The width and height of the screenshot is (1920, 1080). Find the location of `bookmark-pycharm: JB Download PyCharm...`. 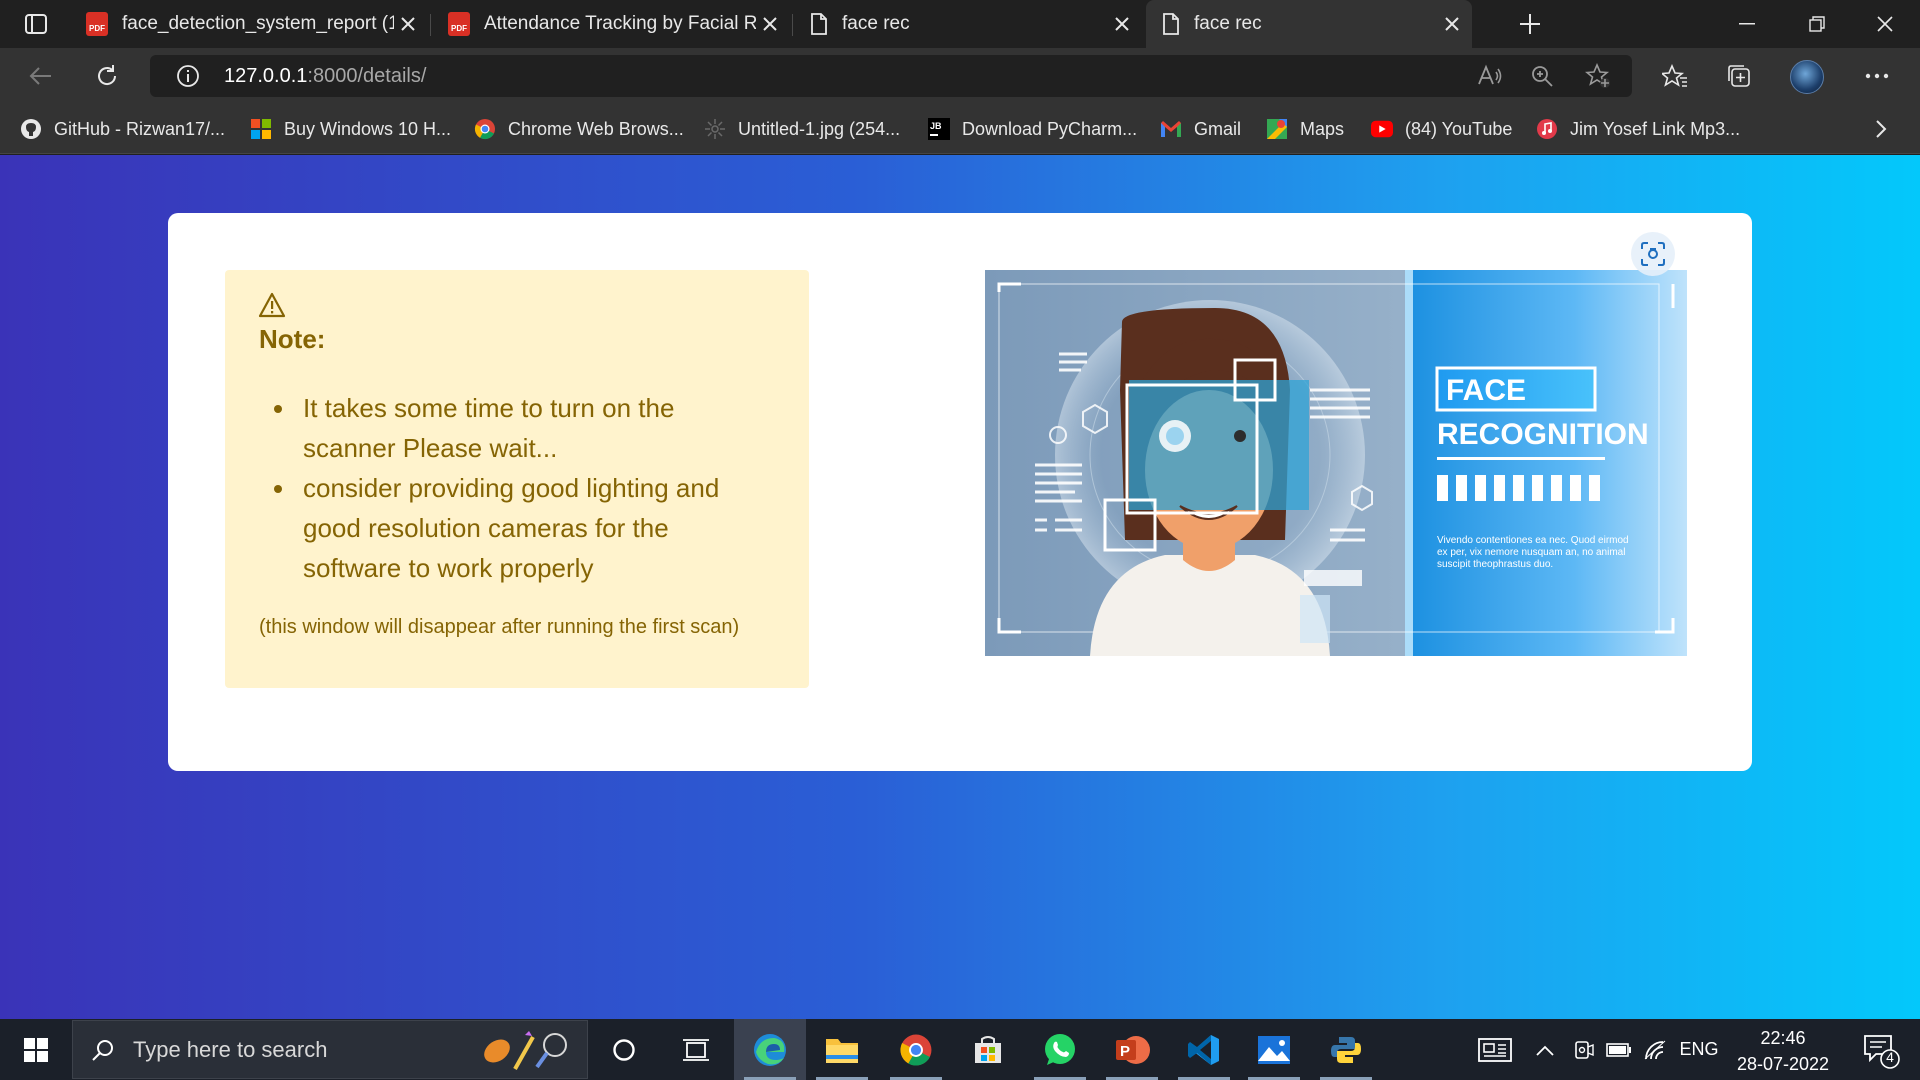

bookmark-pycharm: JB Download PyCharm... is located at coordinates (1032, 129).